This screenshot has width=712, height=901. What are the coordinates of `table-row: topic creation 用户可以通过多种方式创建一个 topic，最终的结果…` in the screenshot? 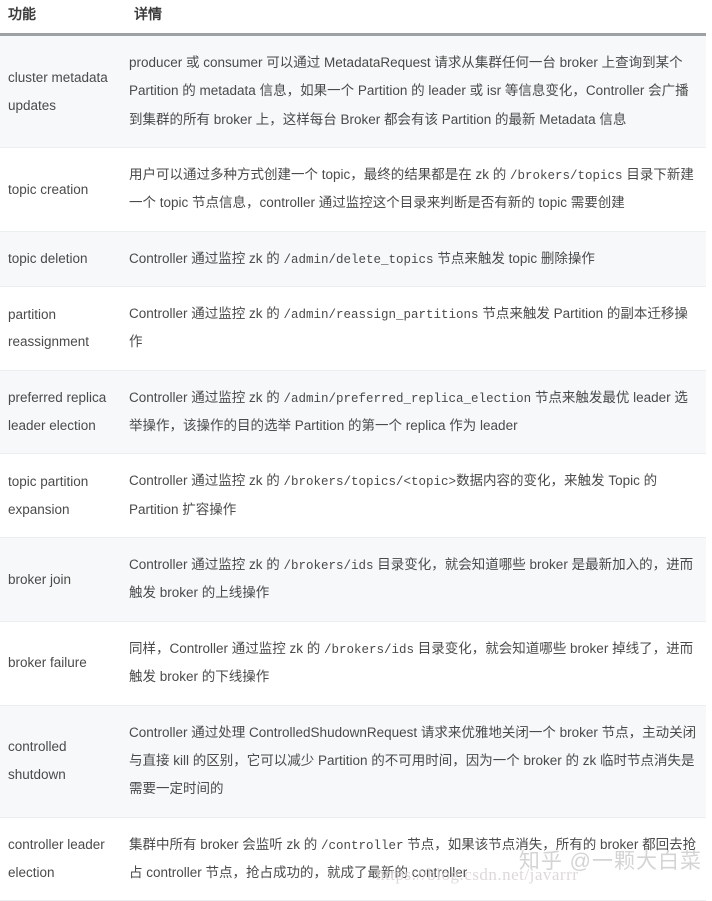 It's located at (353, 189).